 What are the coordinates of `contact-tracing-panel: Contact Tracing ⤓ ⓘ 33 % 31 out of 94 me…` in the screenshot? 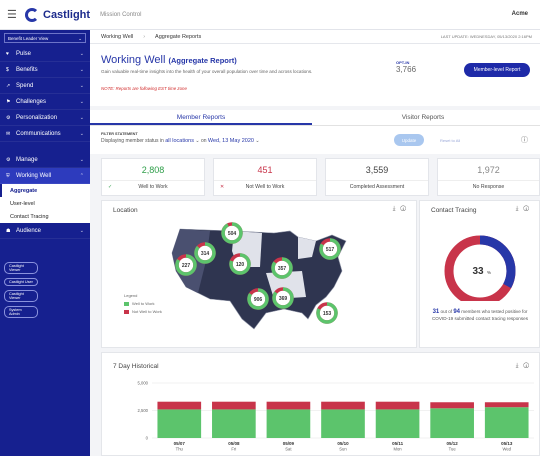 It's located at (479, 274).